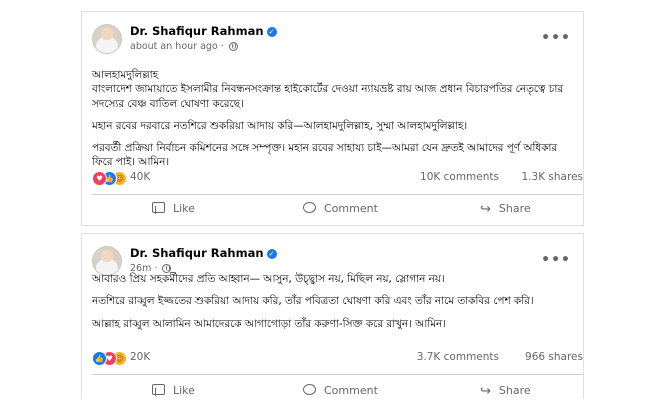  I want to click on post-stats: ♥ 👍 ☺ 40K 10K comments 1.3K shares, so click(337, 179).